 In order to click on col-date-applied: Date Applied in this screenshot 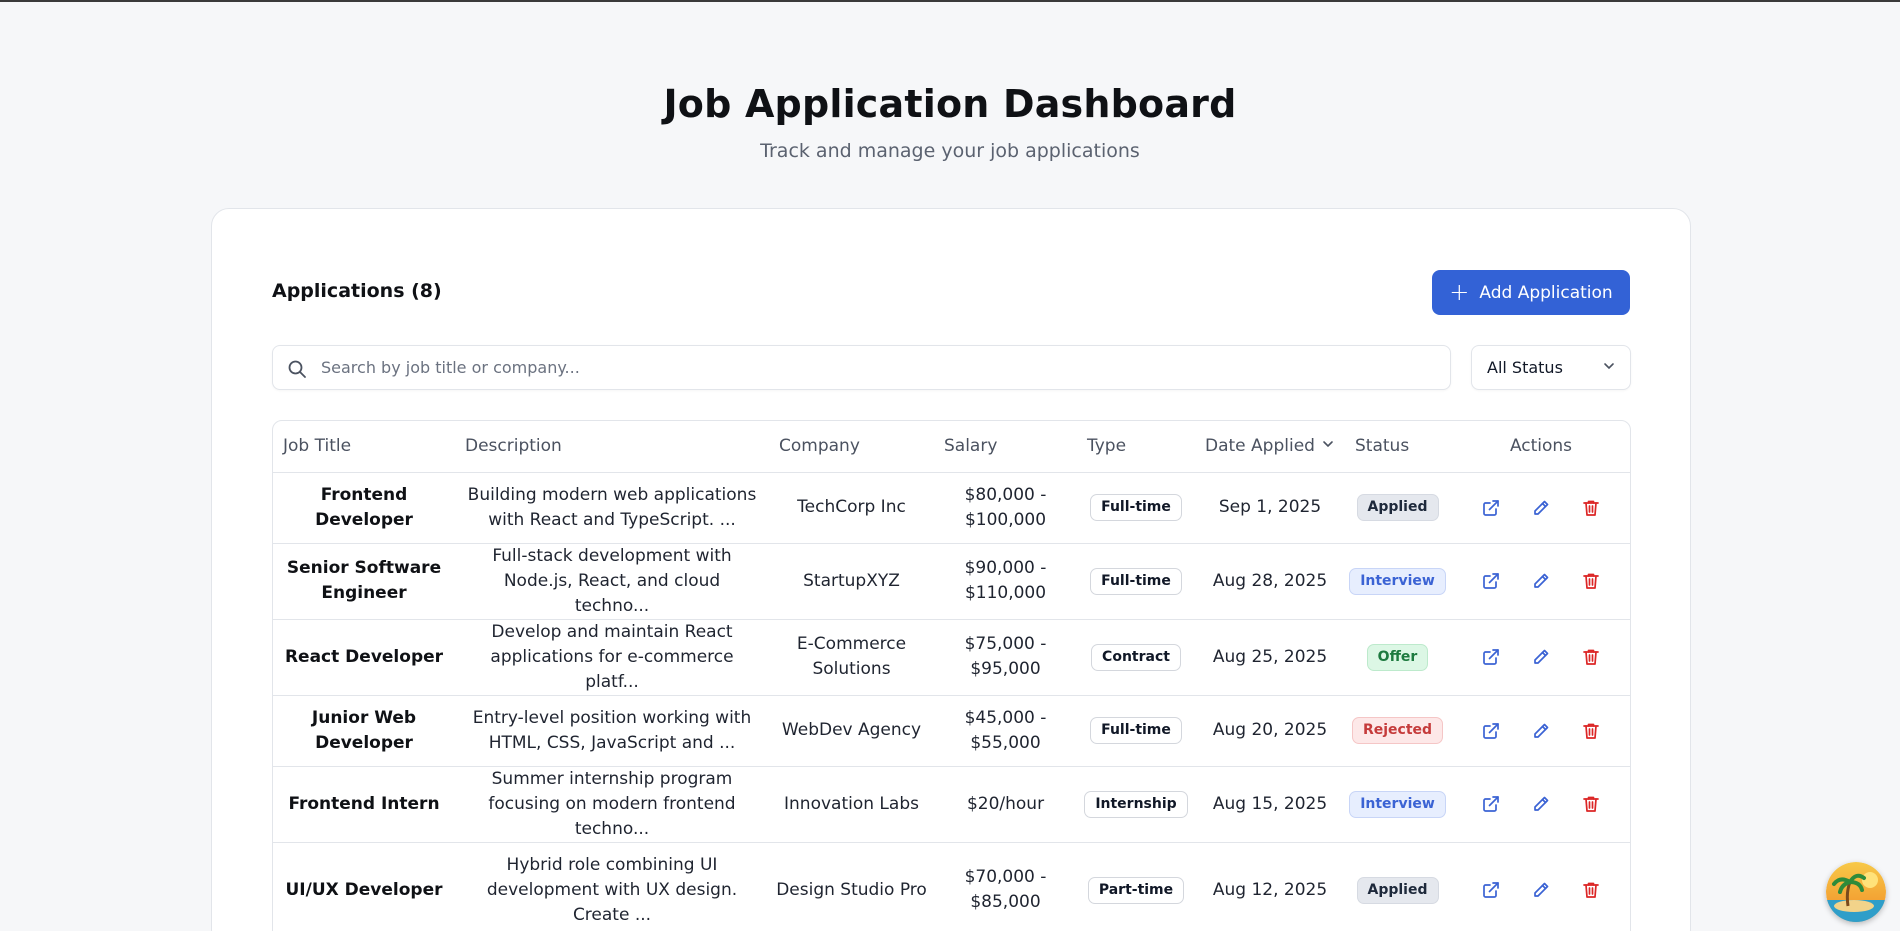, I will do `click(1270, 447)`.